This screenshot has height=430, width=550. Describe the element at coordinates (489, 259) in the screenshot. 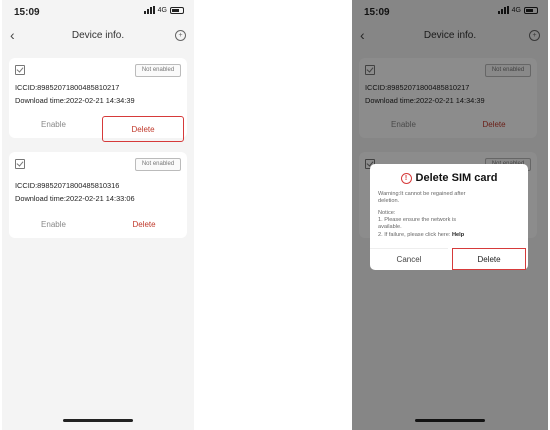

I see `confirm-delete-button: Delete` at that location.